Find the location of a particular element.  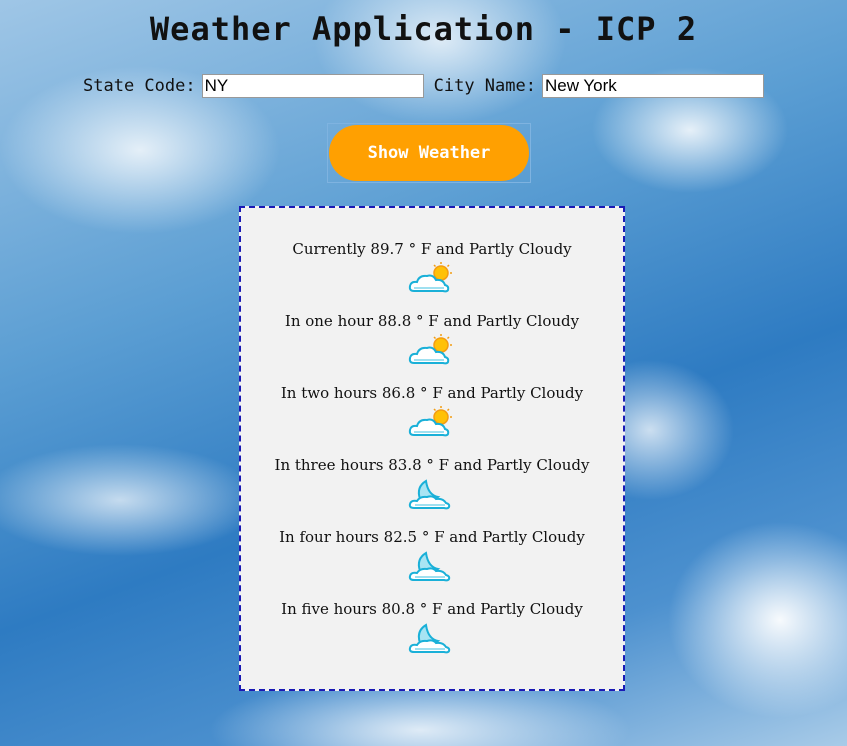

show-weather-button-frame: Show Weather is located at coordinates (429, 153).